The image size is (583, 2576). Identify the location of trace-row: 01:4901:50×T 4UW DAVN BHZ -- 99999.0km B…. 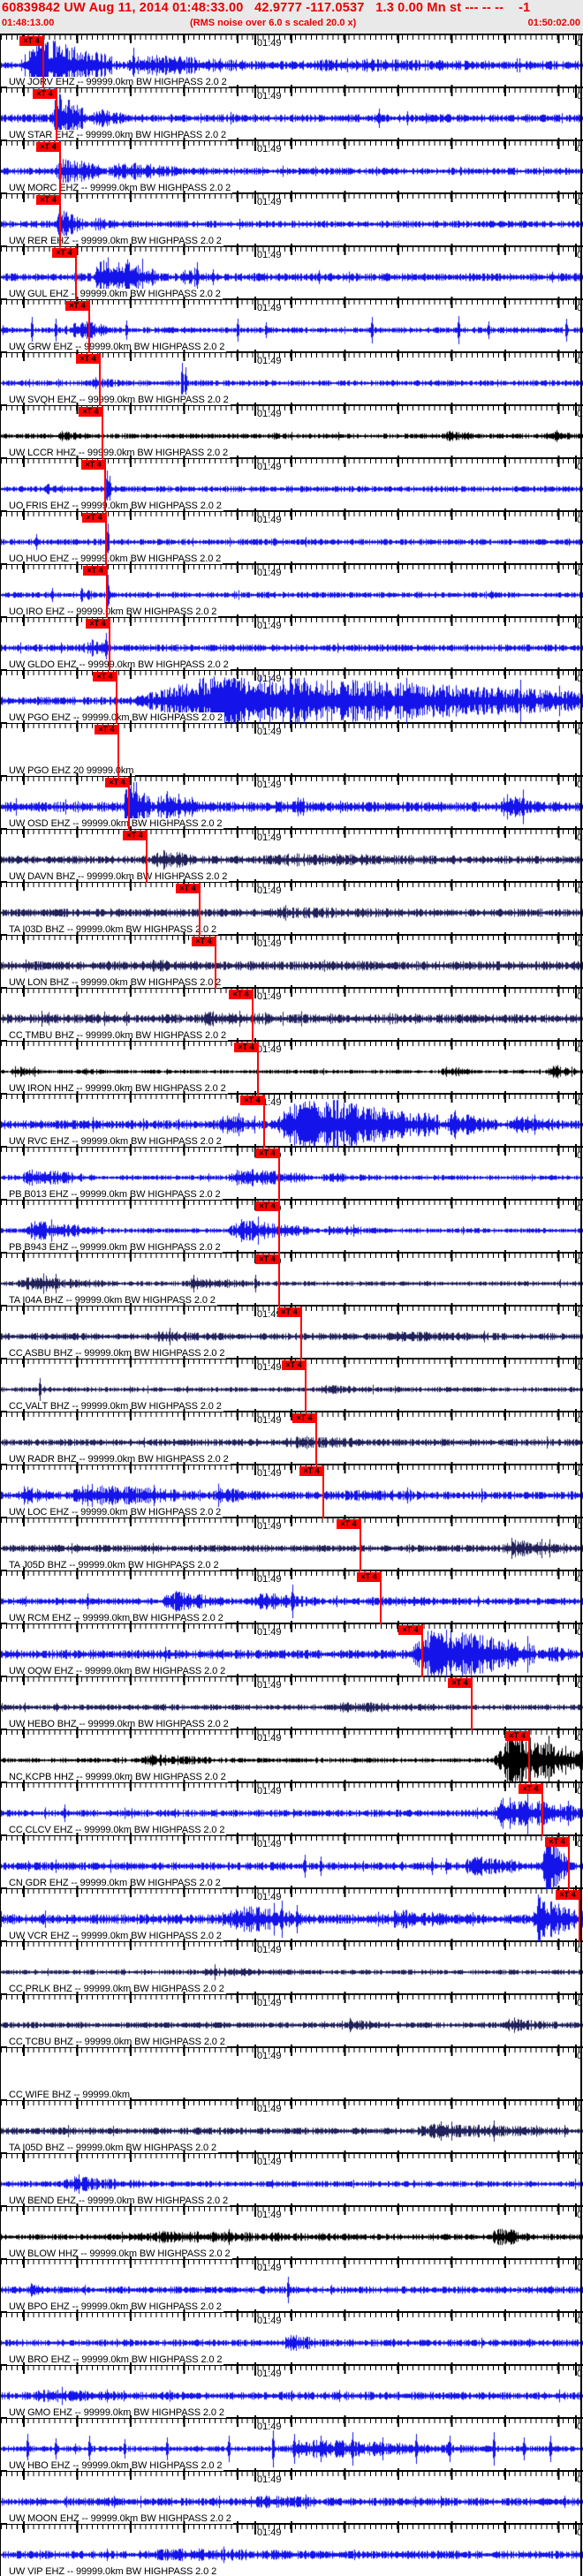
(292, 855).